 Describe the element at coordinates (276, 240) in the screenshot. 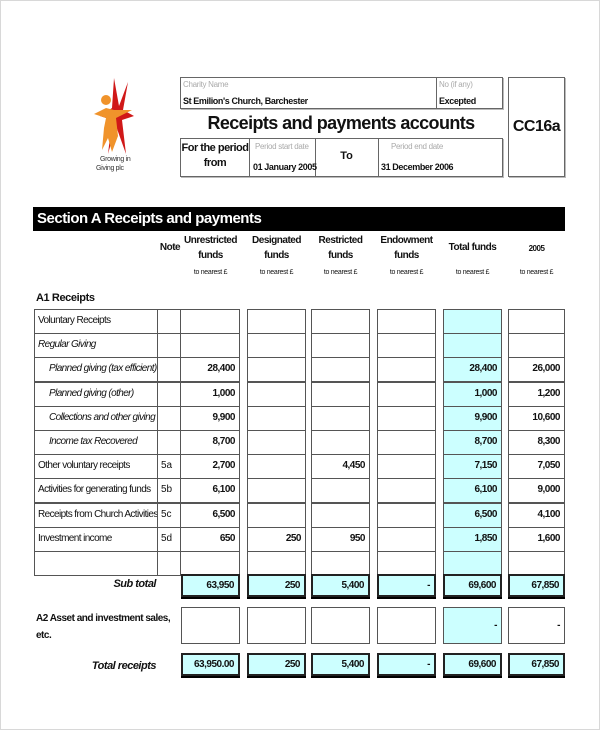

I see `column-header-title: Designated` at that location.